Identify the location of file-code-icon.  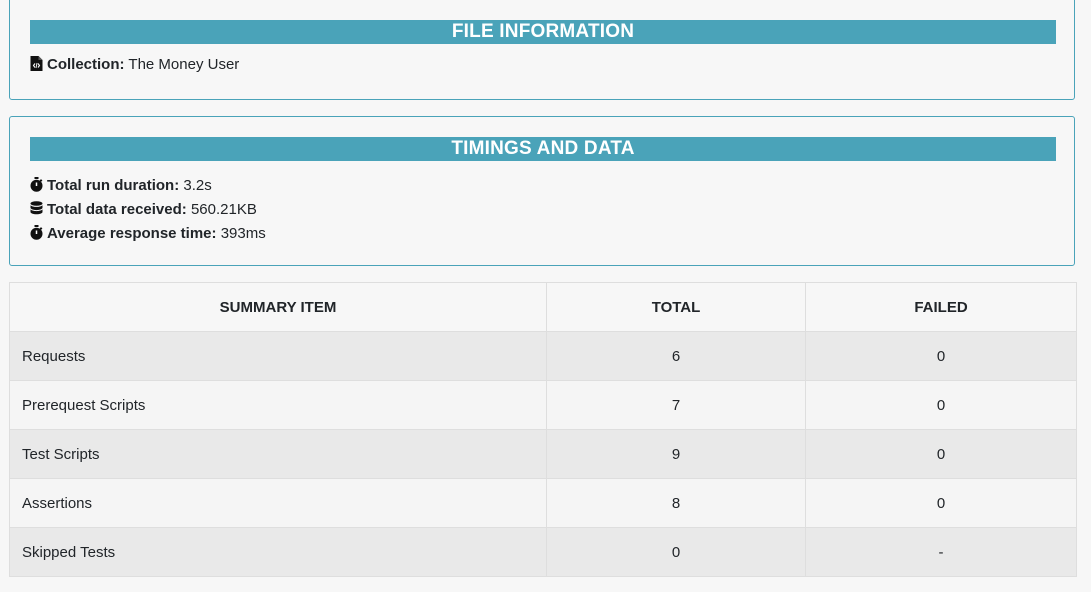
(36, 63).